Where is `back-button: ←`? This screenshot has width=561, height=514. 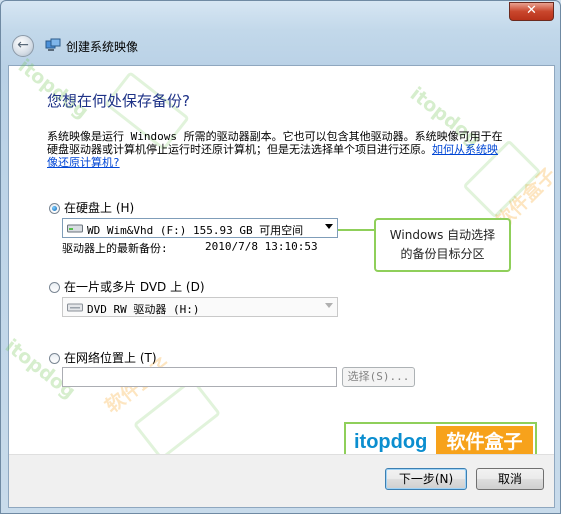
back-button: ← is located at coordinates (23, 46).